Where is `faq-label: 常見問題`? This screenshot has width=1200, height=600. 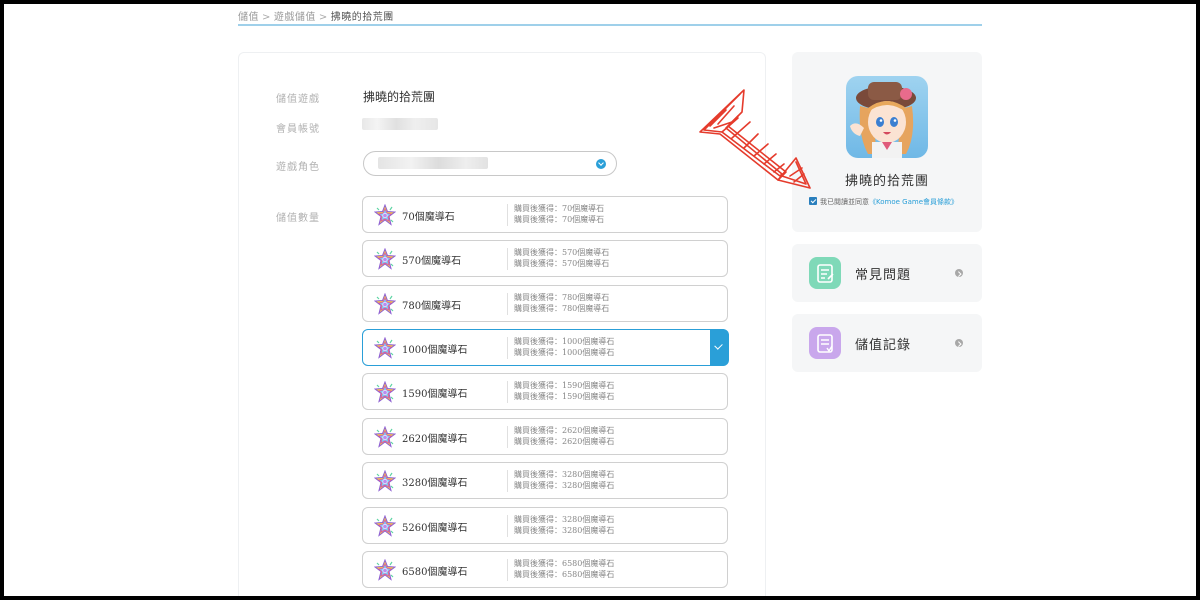 faq-label: 常見問題 is located at coordinates (883, 275).